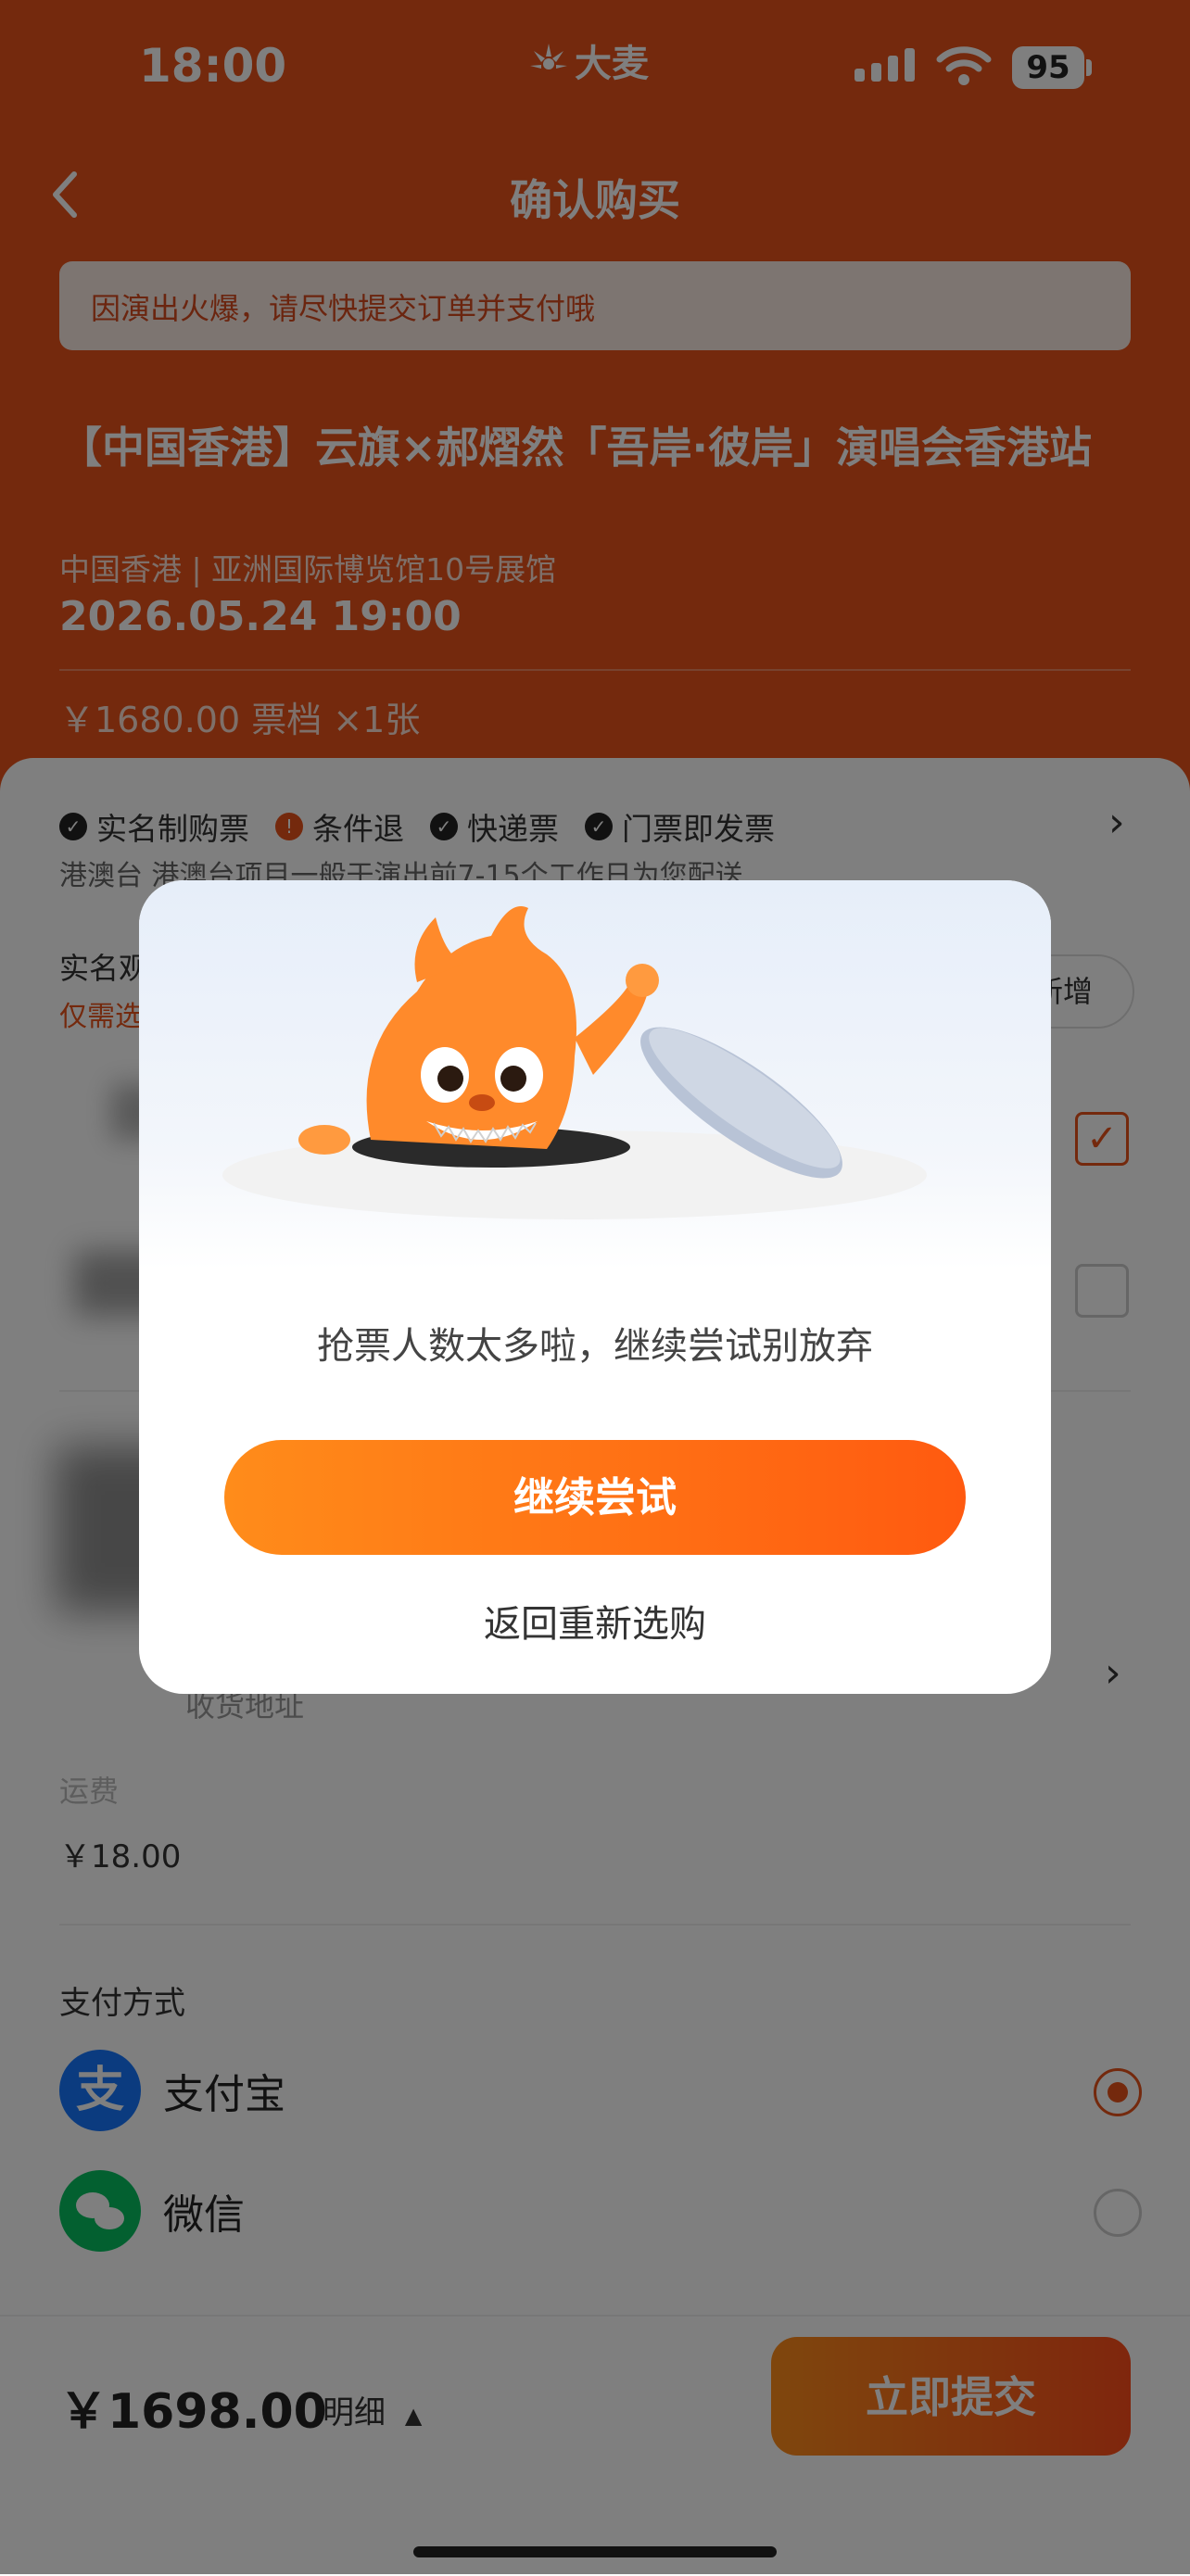  Describe the element at coordinates (595, 1346) in the screenshot. I see `modal-message: 抢票人数太多啦，继续尝试别放弃` at that location.